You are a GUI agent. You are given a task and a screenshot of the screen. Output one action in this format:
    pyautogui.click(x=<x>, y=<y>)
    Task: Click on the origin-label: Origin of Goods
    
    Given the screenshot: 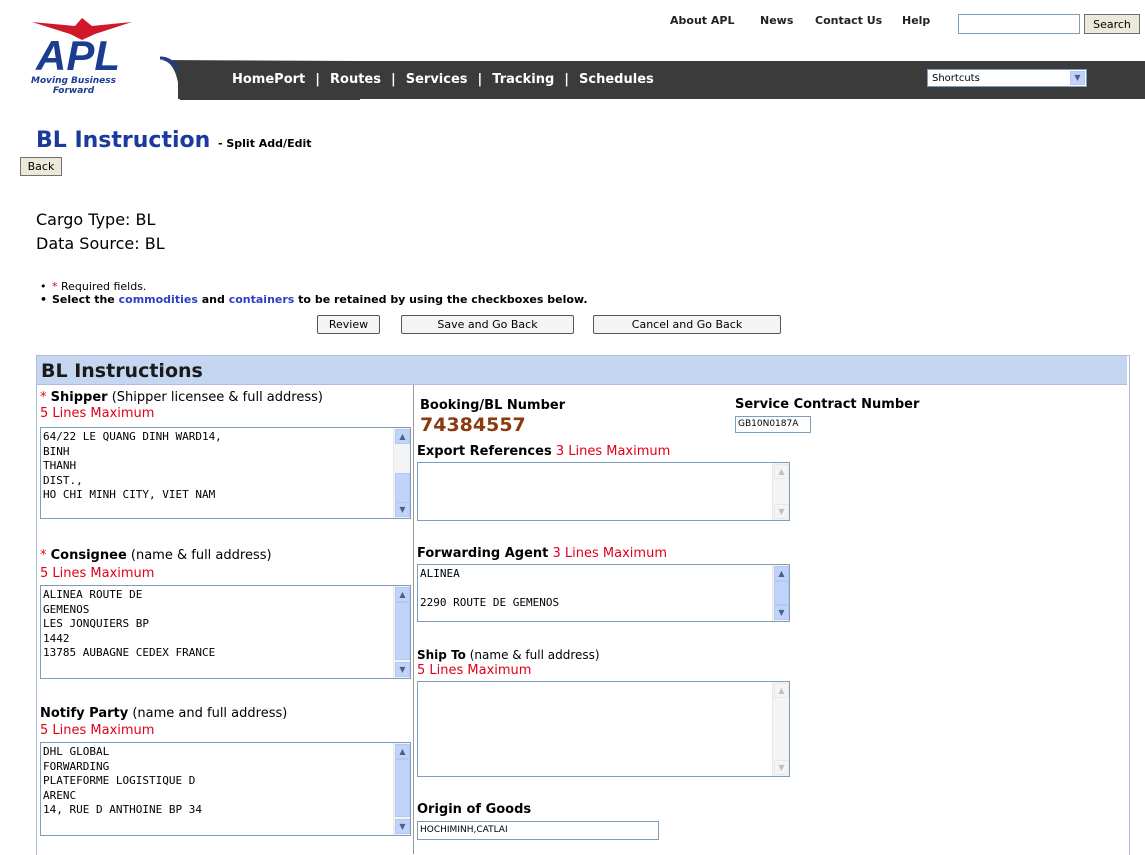 What is the action you would take?
    pyautogui.click(x=474, y=809)
    